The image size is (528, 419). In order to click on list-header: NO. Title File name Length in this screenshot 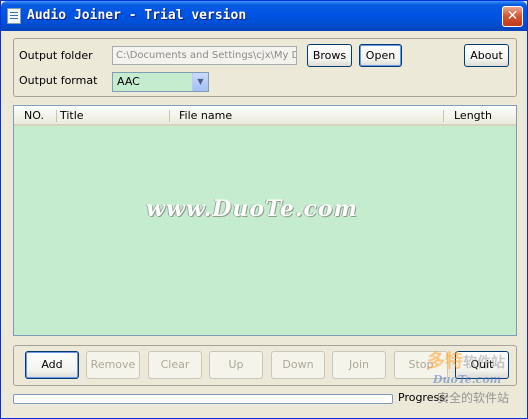, I will do `click(265, 116)`.